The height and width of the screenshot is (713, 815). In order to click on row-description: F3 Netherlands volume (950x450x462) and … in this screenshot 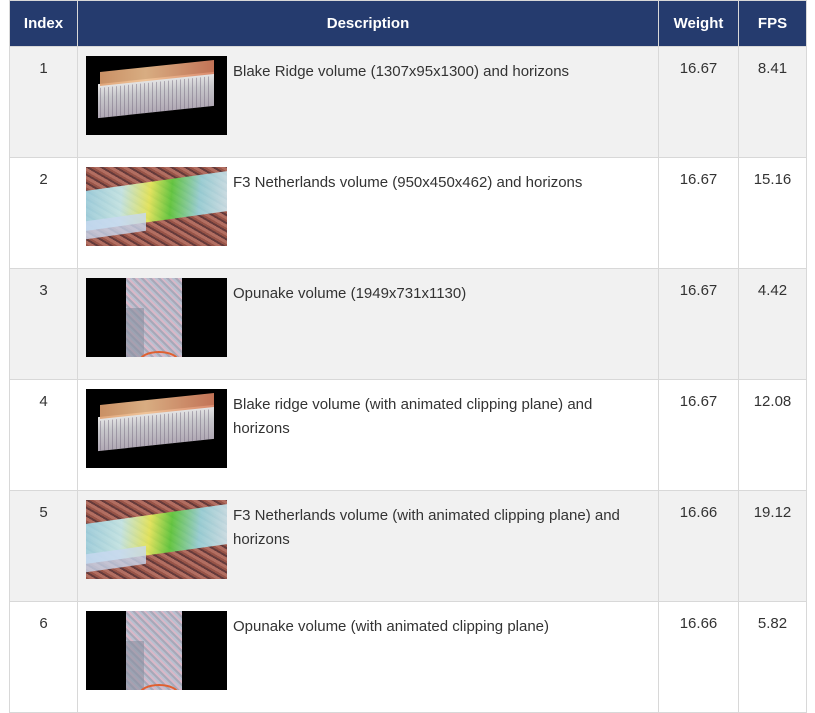, I will do `click(408, 182)`.